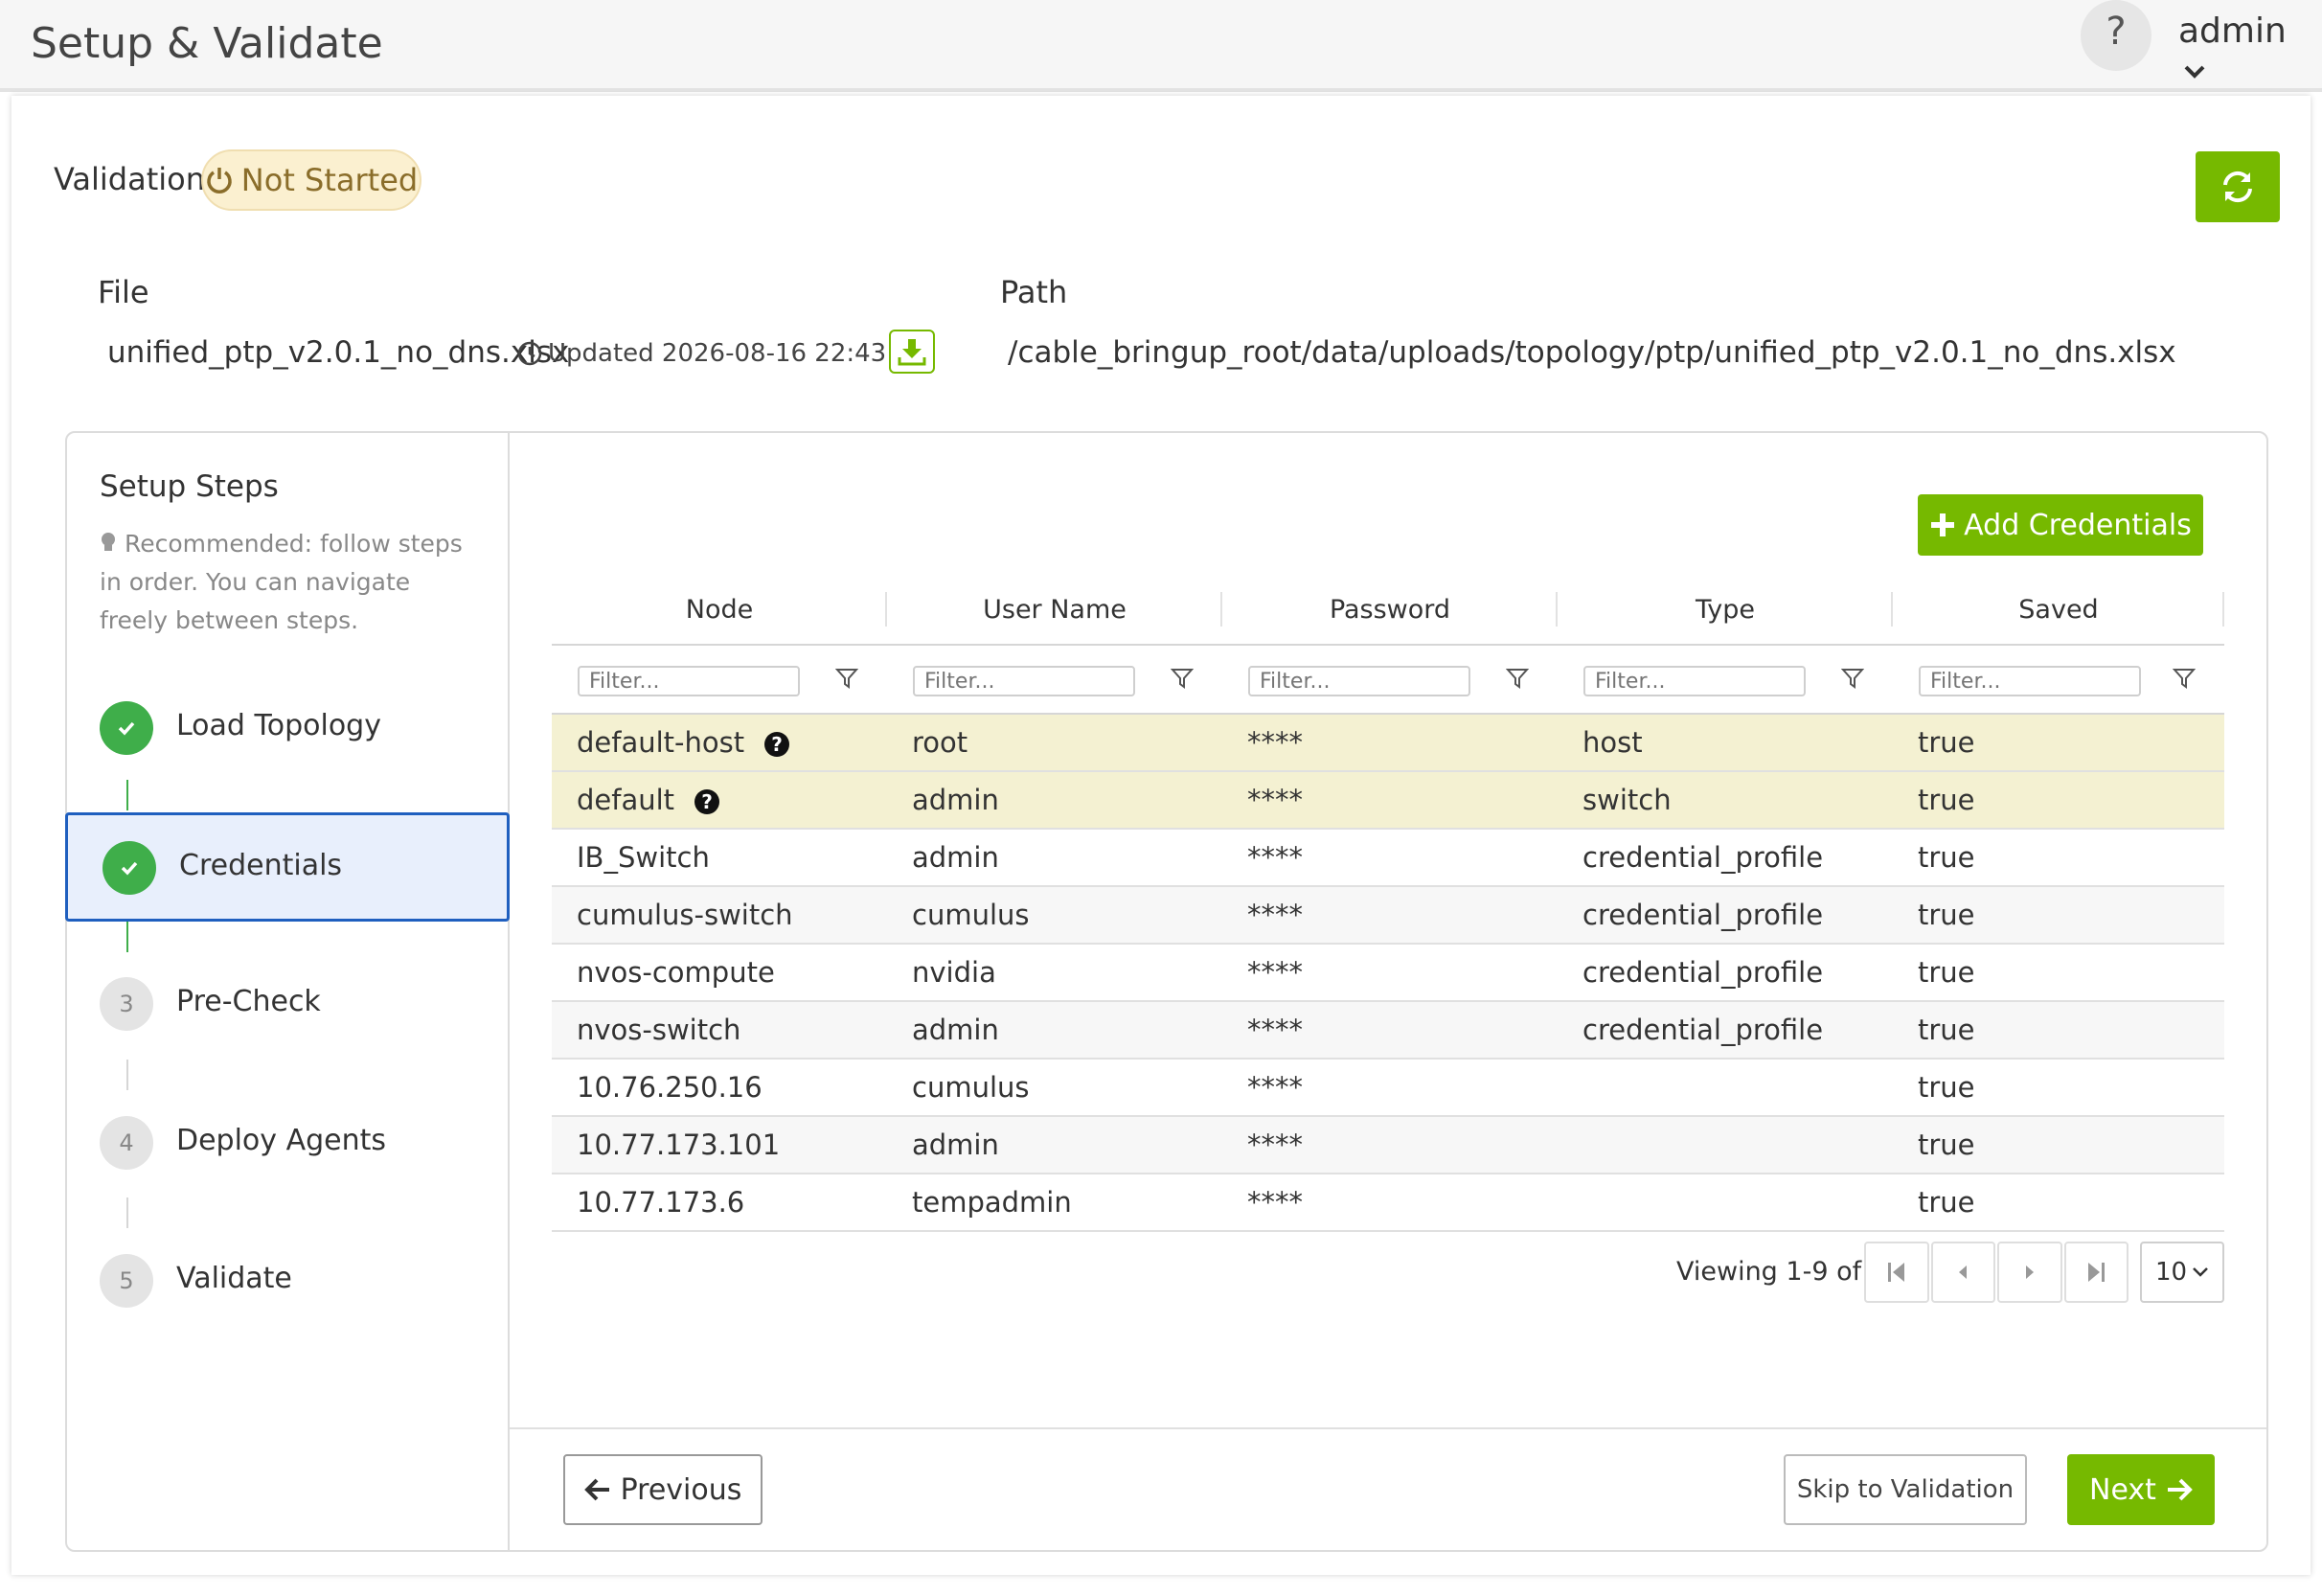 Image resolution: width=2322 pixels, height=1596 pixels. Describe the element at coordinates (1388, 1428) in the screenshot. I see `footer-divider` at that location.